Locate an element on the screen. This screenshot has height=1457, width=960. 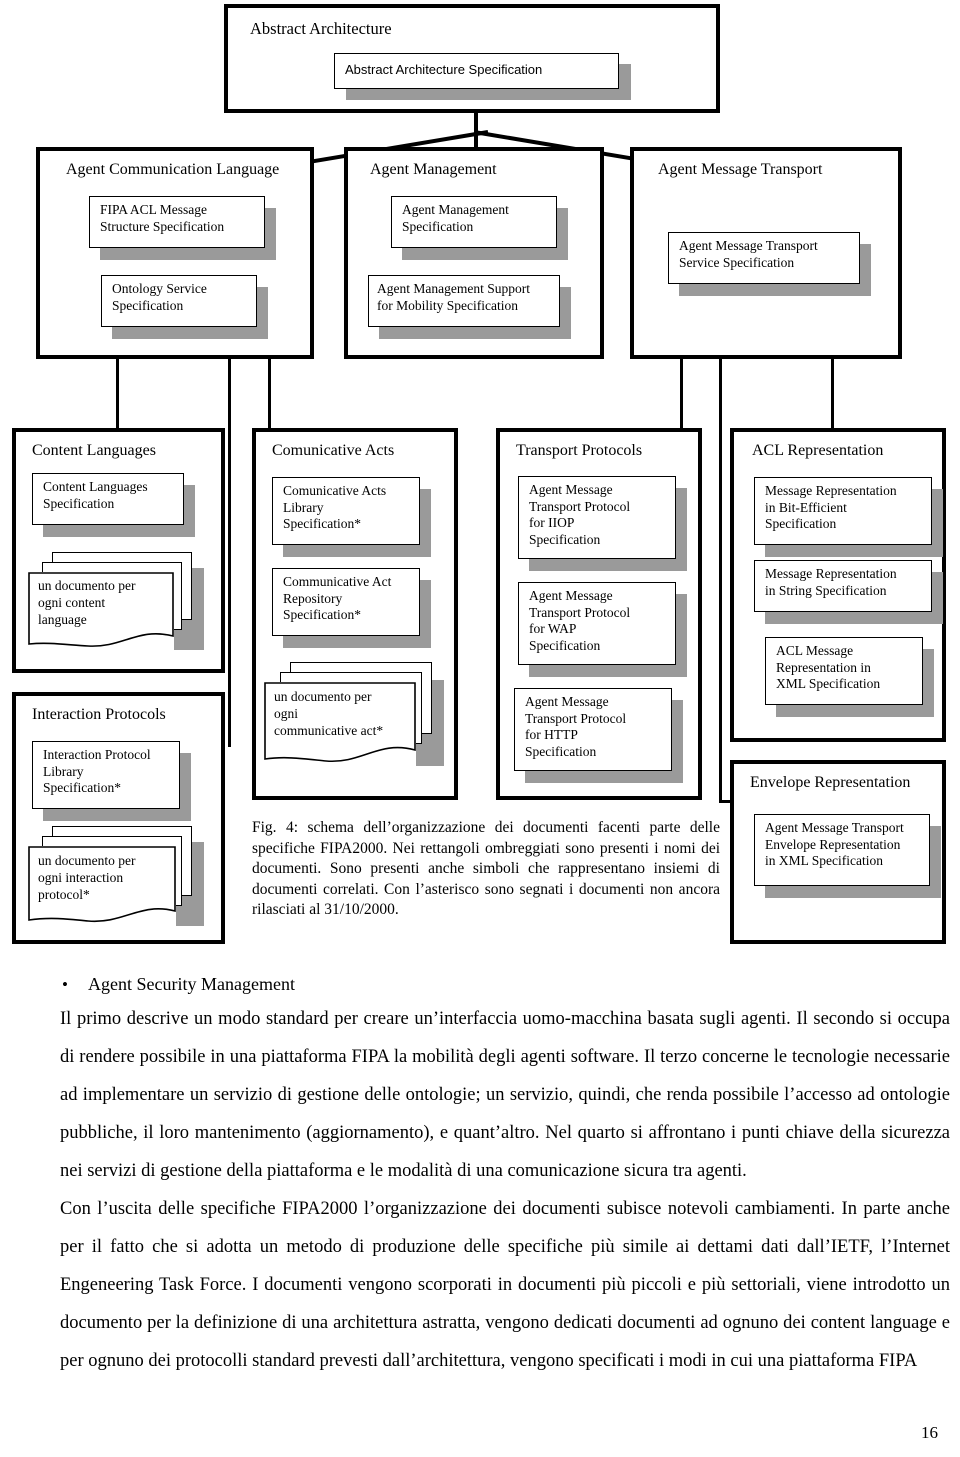
doc-ontology-service-specification: Ontology Service Specification is located at coordinates (179, 301).